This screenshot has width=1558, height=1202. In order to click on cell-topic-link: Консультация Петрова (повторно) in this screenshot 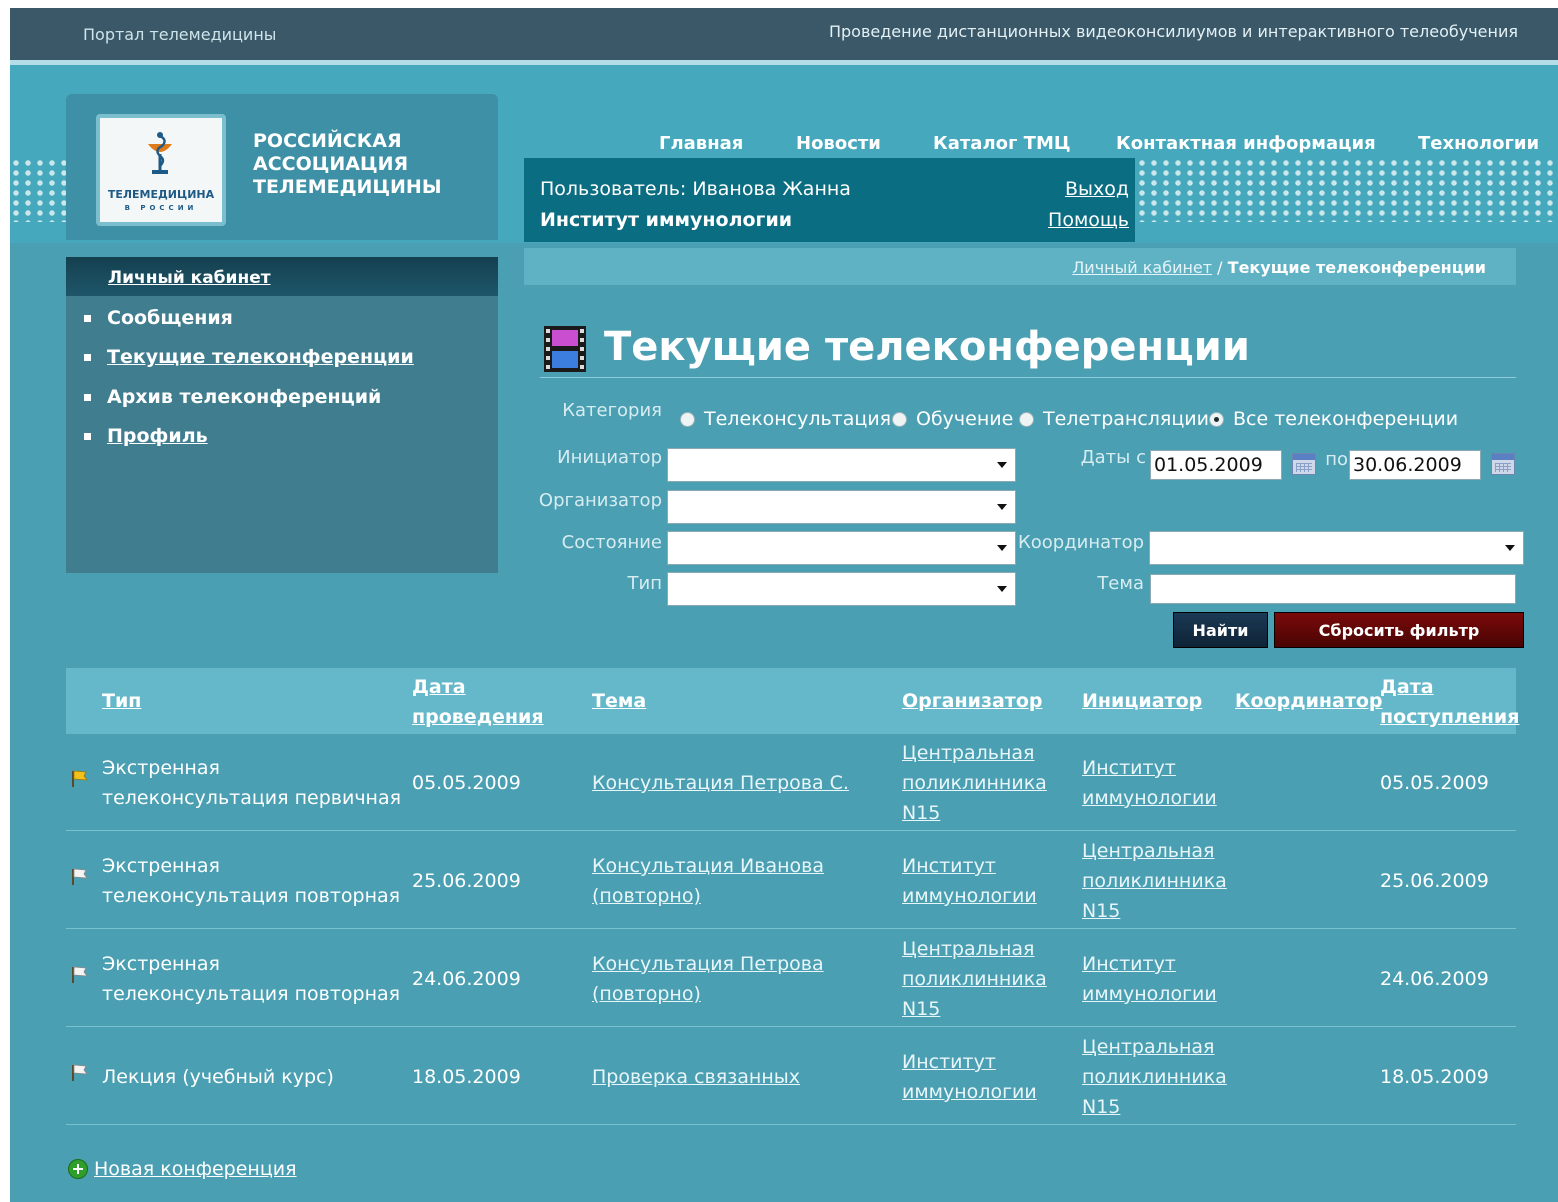, I will do `click(737, 979)`.